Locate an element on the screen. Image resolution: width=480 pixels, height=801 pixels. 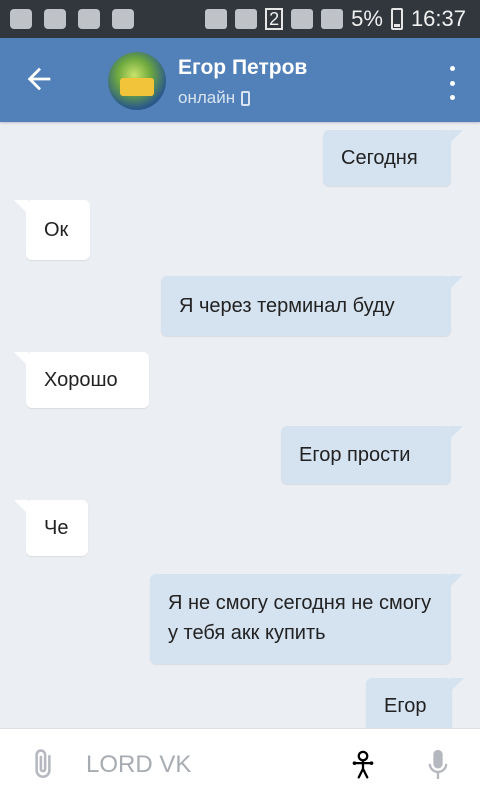
message-text: Егор прости is located at coordinates (355, 455).